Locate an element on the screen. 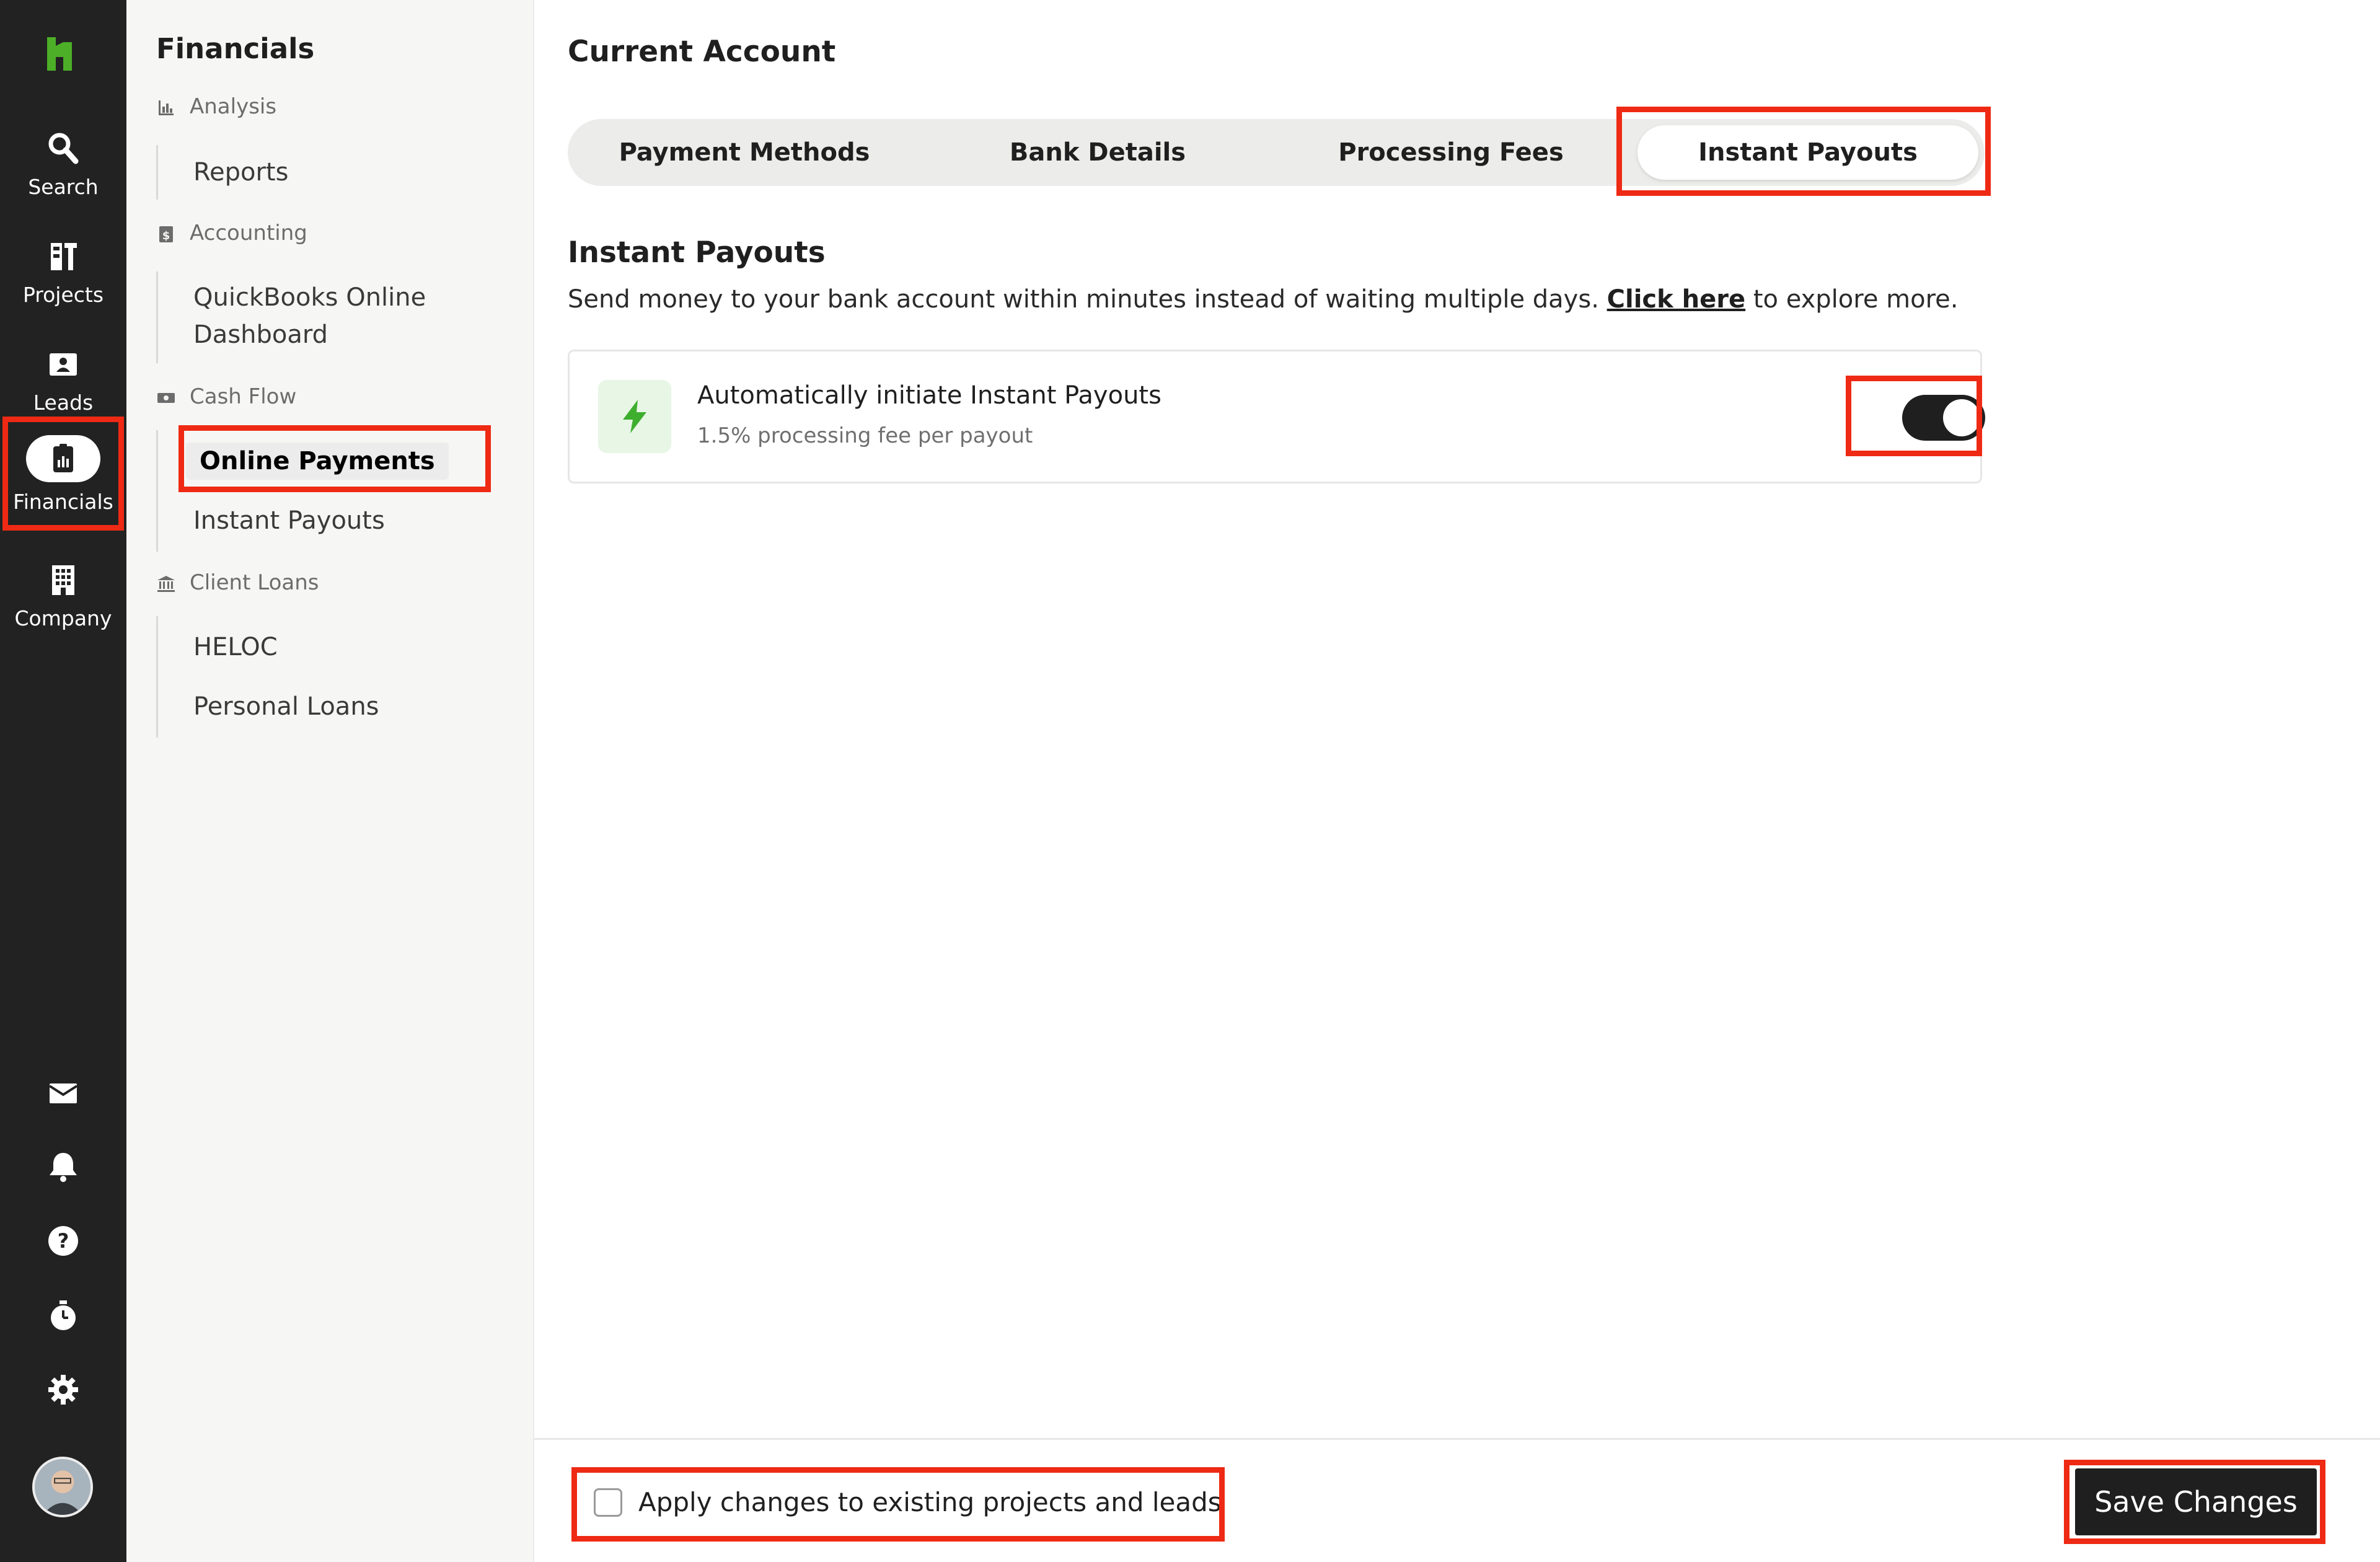  bank-icon is located at coordinates (166, 584).